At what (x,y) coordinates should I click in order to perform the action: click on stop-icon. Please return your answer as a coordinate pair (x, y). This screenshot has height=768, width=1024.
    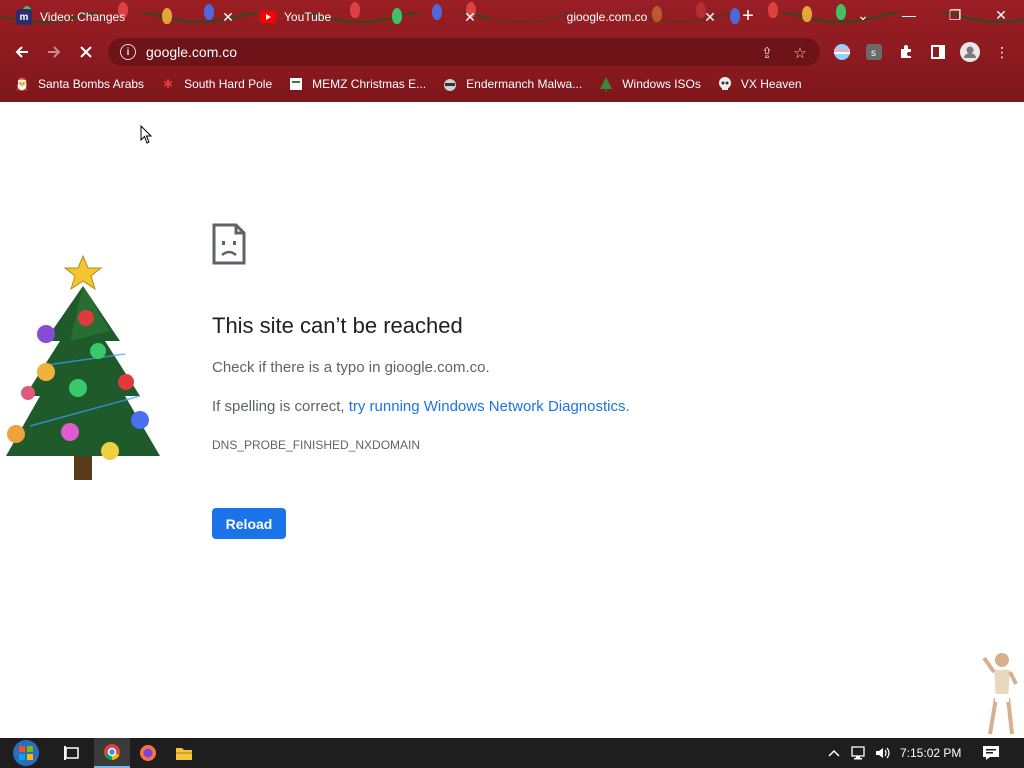
    Looking at the image, I should click on (86, 52).